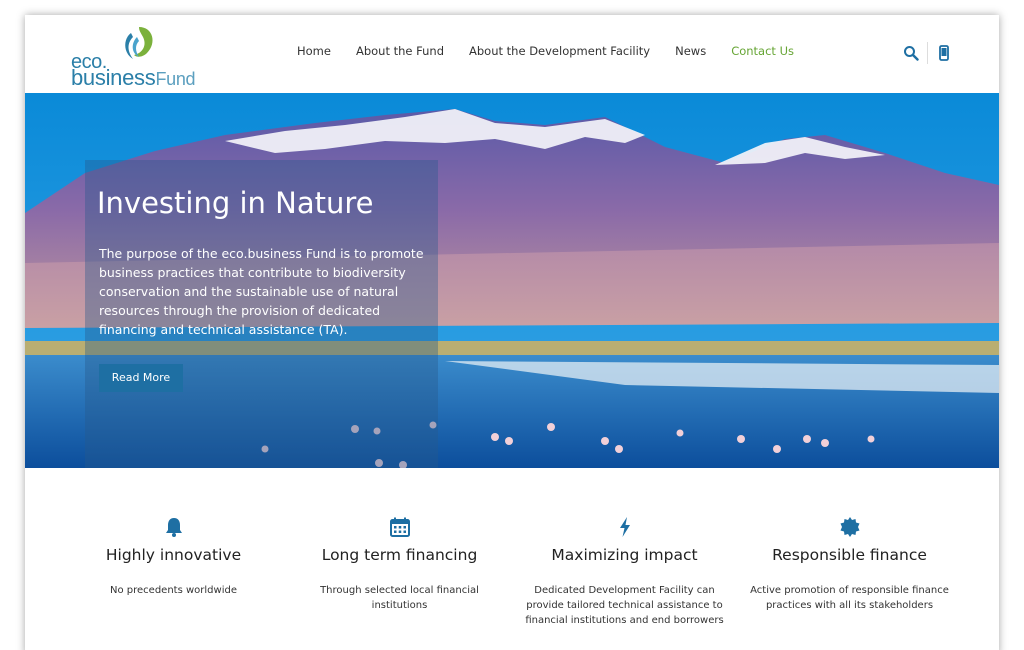  What do you see at coordinates (399, 527) in the screenshot?
I see `calendar-icon` at bounding box center [399, 527].